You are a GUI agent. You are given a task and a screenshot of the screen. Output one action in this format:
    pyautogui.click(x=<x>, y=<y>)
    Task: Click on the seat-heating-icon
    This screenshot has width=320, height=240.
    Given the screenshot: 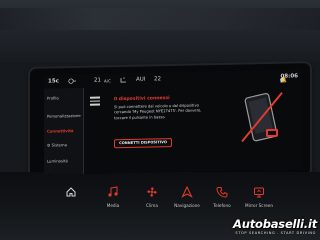 What is the action you would take?
    pyautogui.click(x=124, y=80)
    